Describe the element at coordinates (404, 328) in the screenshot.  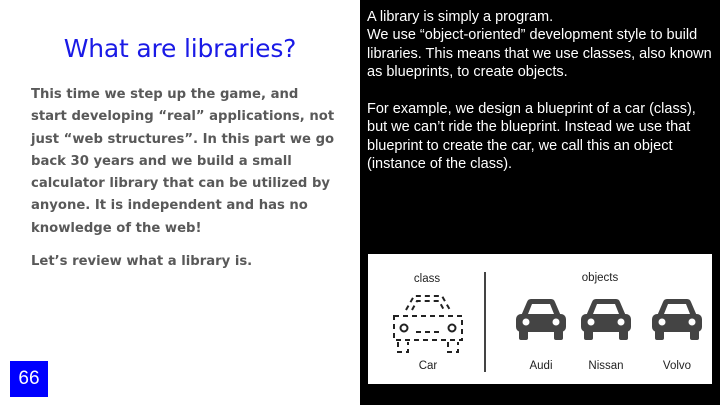
I see `car-outline-headlight-left` at that location.